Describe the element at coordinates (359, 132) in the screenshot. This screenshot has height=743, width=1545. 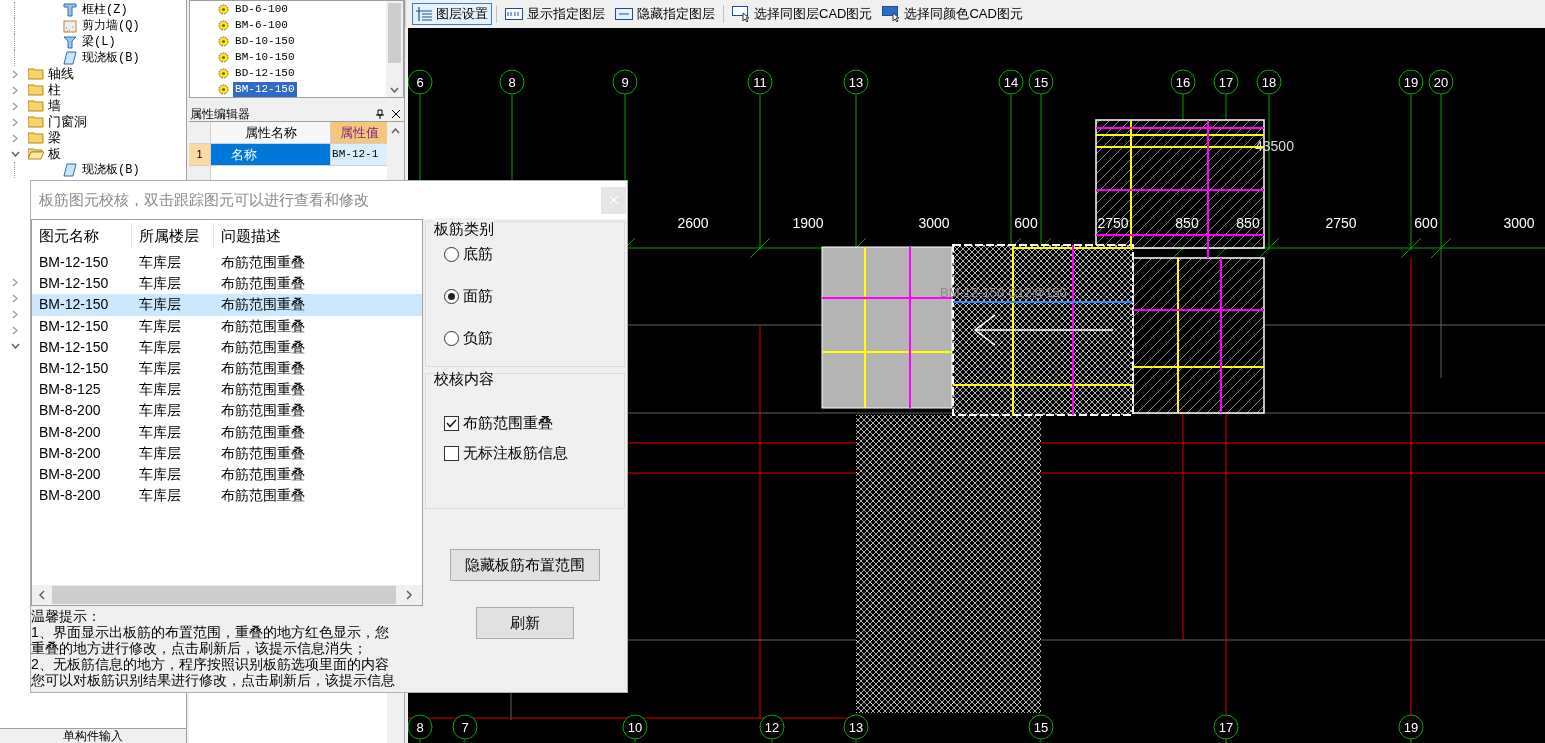
I see `column-header: 属性值` at that location.